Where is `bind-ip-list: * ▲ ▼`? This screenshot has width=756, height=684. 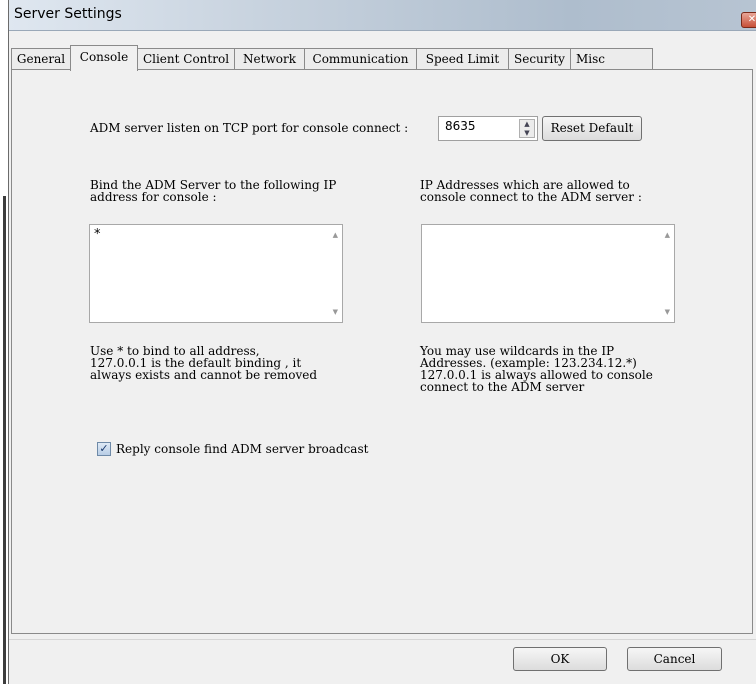
bind-ip-list: * ▲ ▼ is located at coordinates (216, 273).